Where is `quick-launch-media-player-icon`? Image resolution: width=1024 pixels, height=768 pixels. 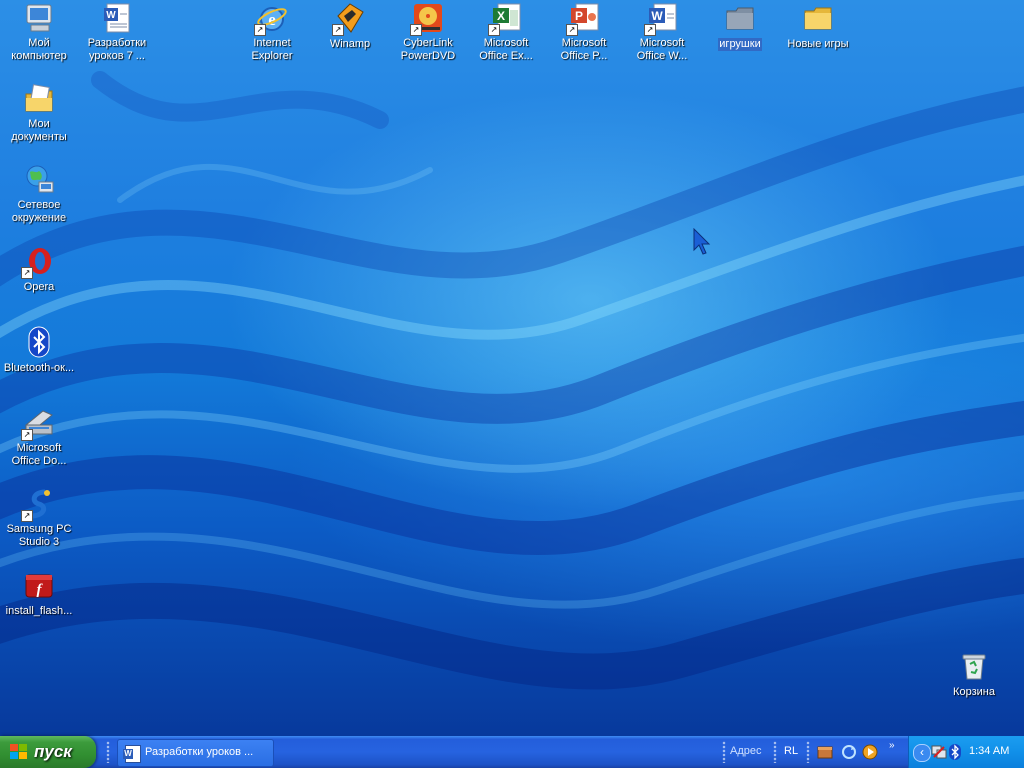
quick-launch-media-player-icon is located at coordinates (870, 752).